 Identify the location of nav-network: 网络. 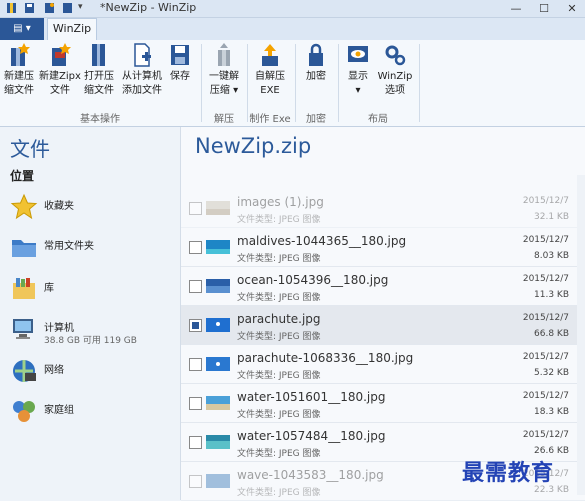
(93, 374).